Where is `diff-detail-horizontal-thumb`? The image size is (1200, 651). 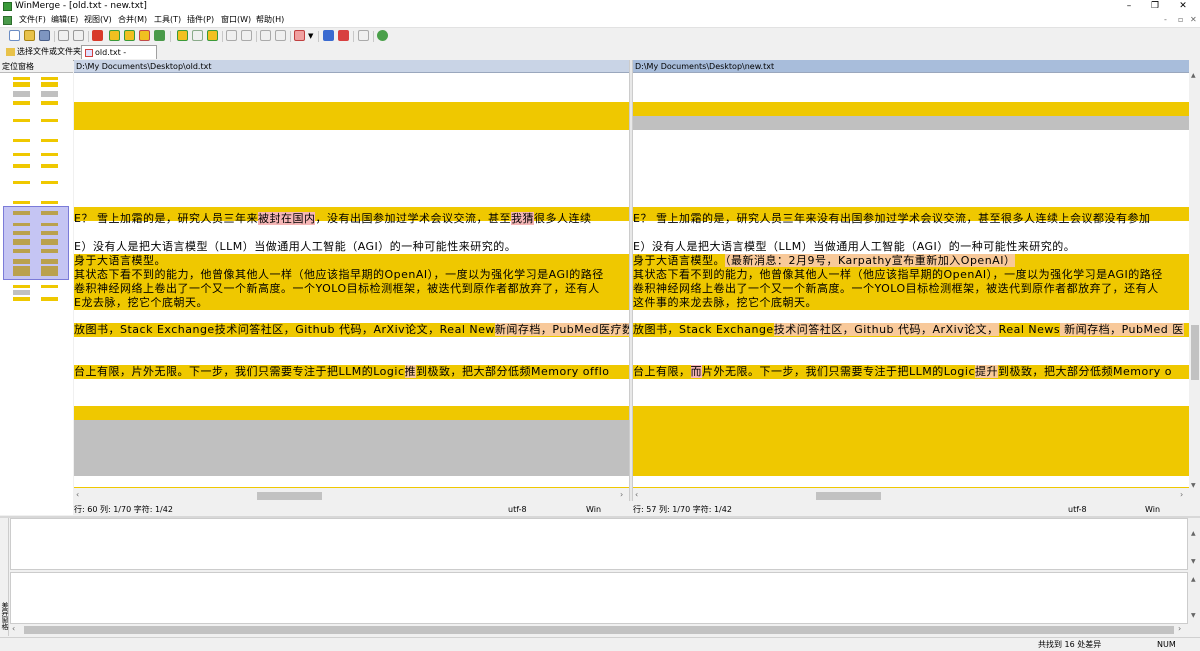
diff-detail-horizontal-thumb is located at coordinates (599, 630).